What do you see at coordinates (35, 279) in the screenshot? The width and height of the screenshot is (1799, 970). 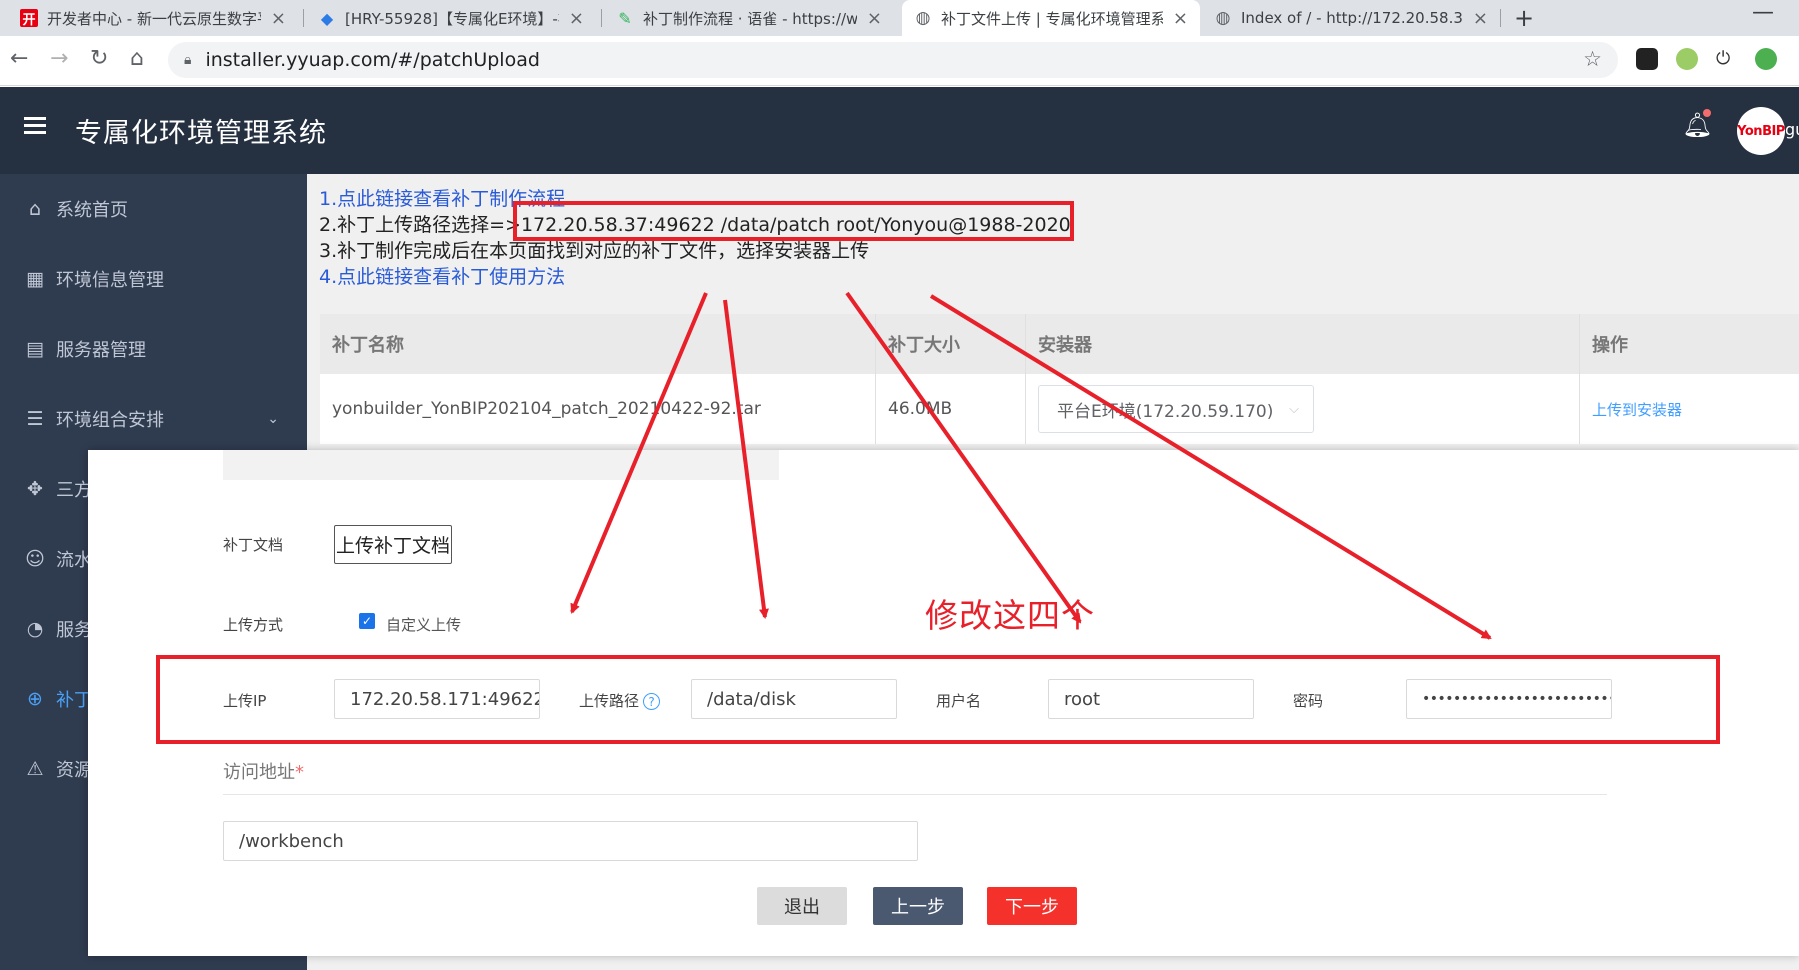 I see `grid-icon: ▦` at bounding box center [35, 279].